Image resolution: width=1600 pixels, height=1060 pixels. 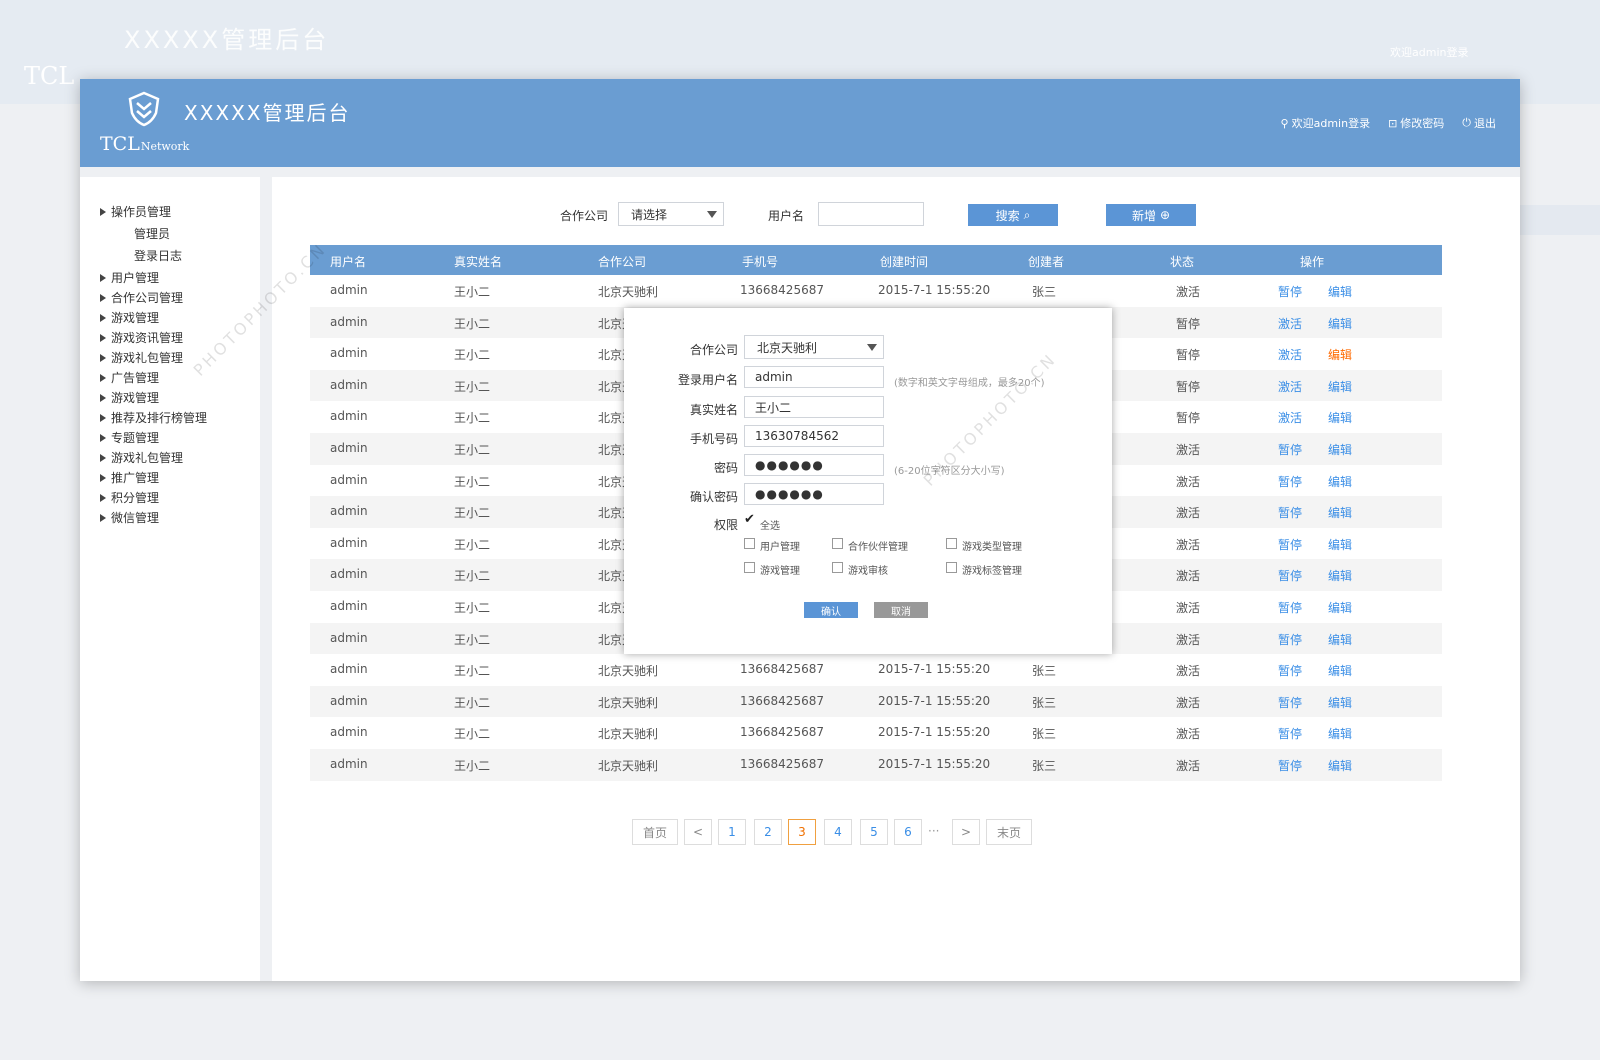 I want to click on modal-phone-input: 13630784562, so click(x=814, y=436).